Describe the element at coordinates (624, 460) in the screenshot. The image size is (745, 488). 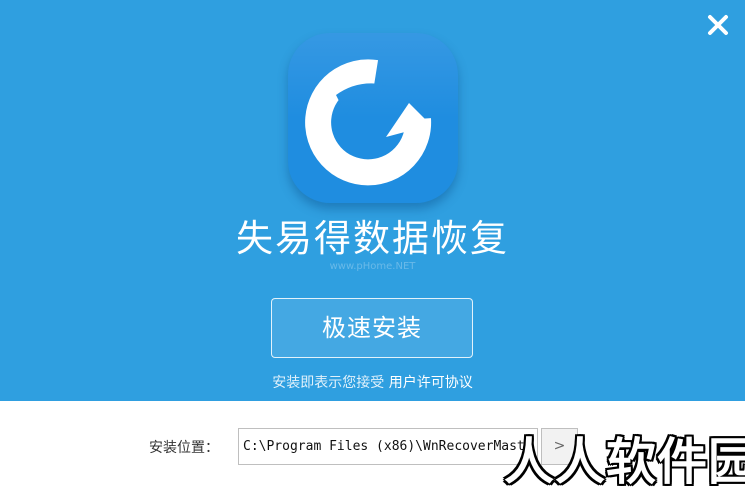
I see `site-watermark: 人人软件园` at that location.